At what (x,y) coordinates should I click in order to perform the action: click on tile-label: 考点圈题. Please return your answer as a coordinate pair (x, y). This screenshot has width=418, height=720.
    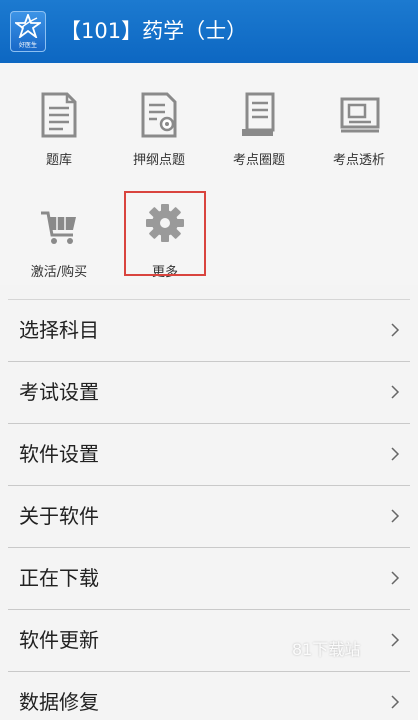
    Looking at the image, I should click on (258, 160).